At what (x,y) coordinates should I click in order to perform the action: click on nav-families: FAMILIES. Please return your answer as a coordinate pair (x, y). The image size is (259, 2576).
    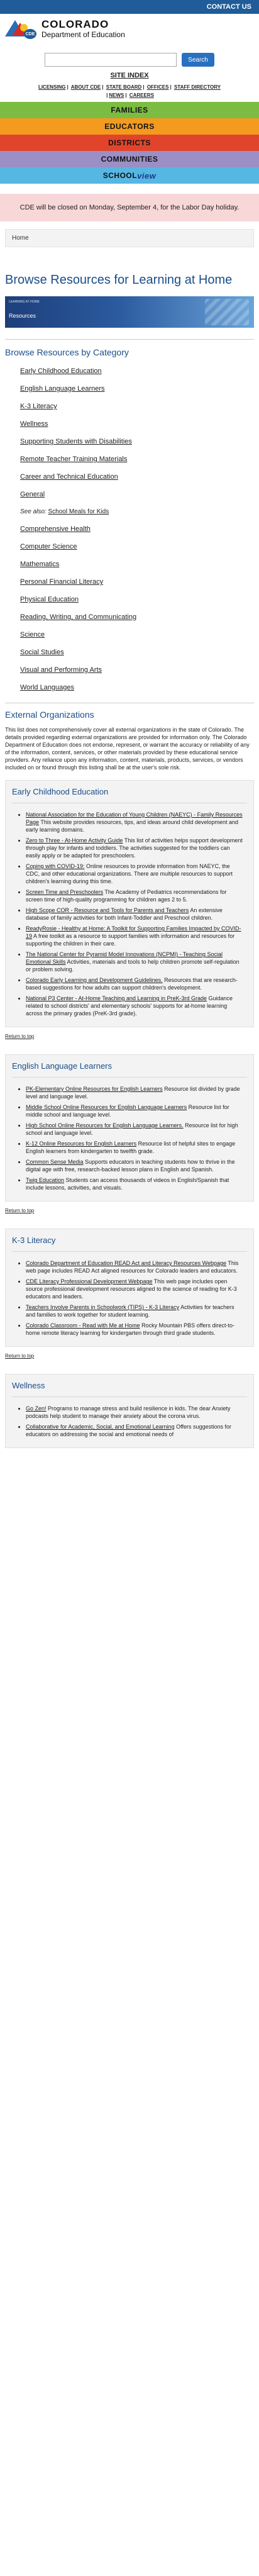
    Looking at the image, I should click on (129, 110).